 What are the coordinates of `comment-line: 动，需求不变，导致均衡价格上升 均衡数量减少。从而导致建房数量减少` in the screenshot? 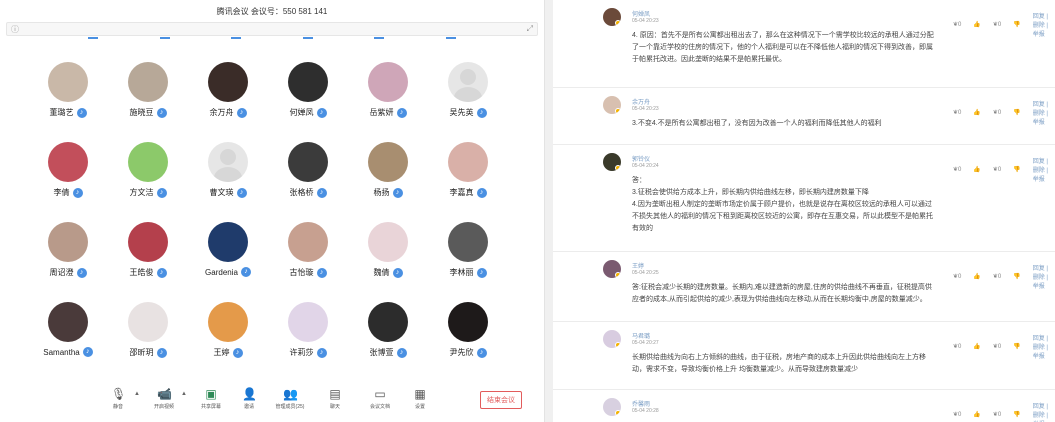 It's located at (745, 369).